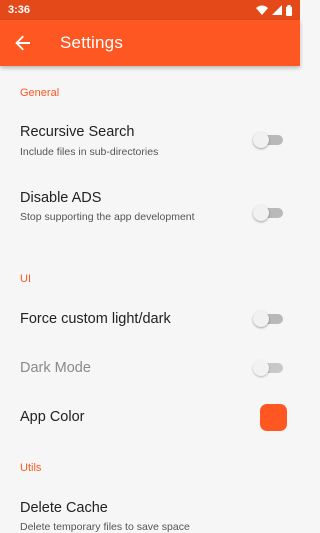 The height and width of the screenshot is (533, 320). What do you see at coordinates (64, 508) in the screenshot?
I see `pref-delete-cache-title: Delete Cache` at bounding box center [64, 508].